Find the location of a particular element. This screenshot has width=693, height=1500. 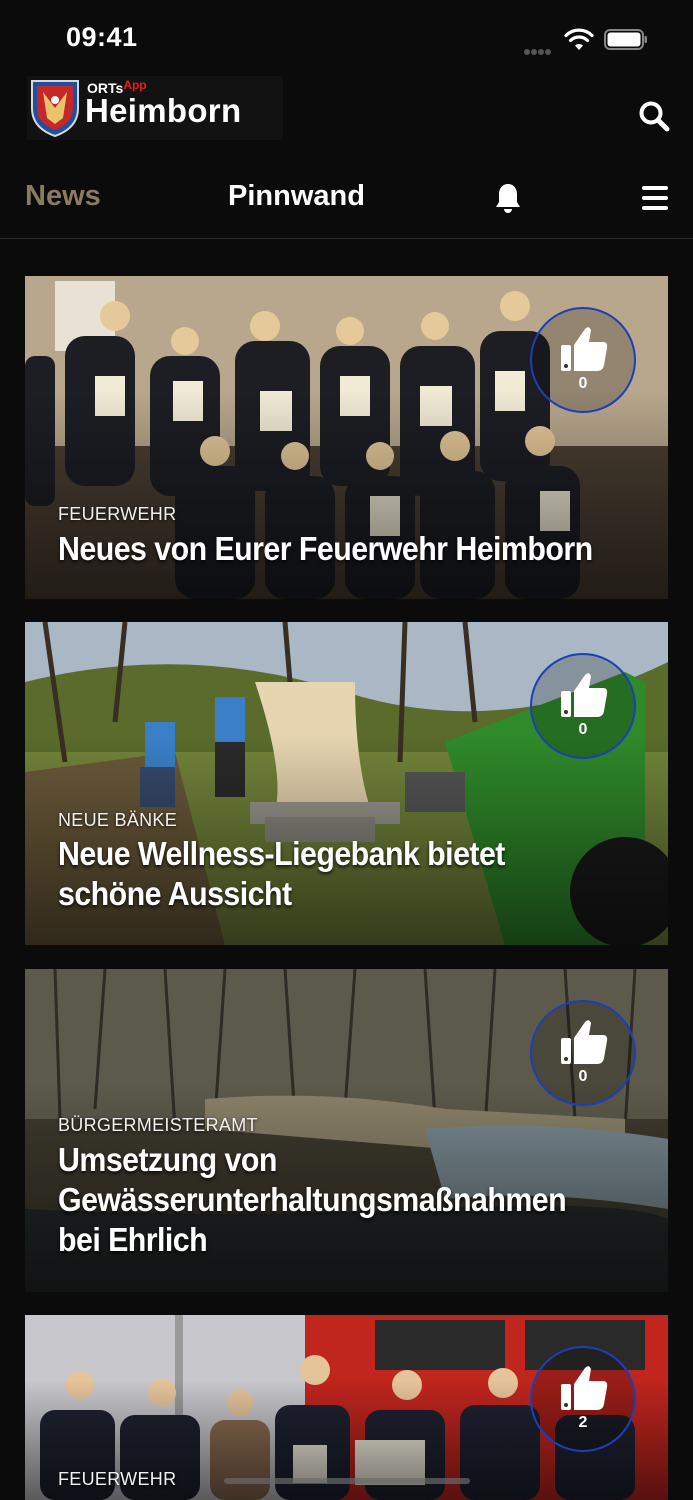

app-logo: ORTsApp Heimborn is located at coordinates (155, 108).